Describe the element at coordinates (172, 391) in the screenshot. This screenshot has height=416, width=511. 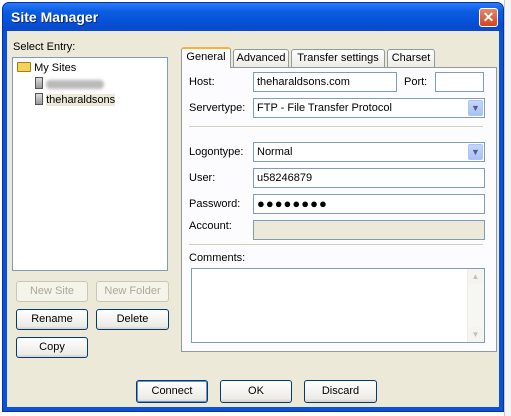
I see `connect-button: Connect` at that location.